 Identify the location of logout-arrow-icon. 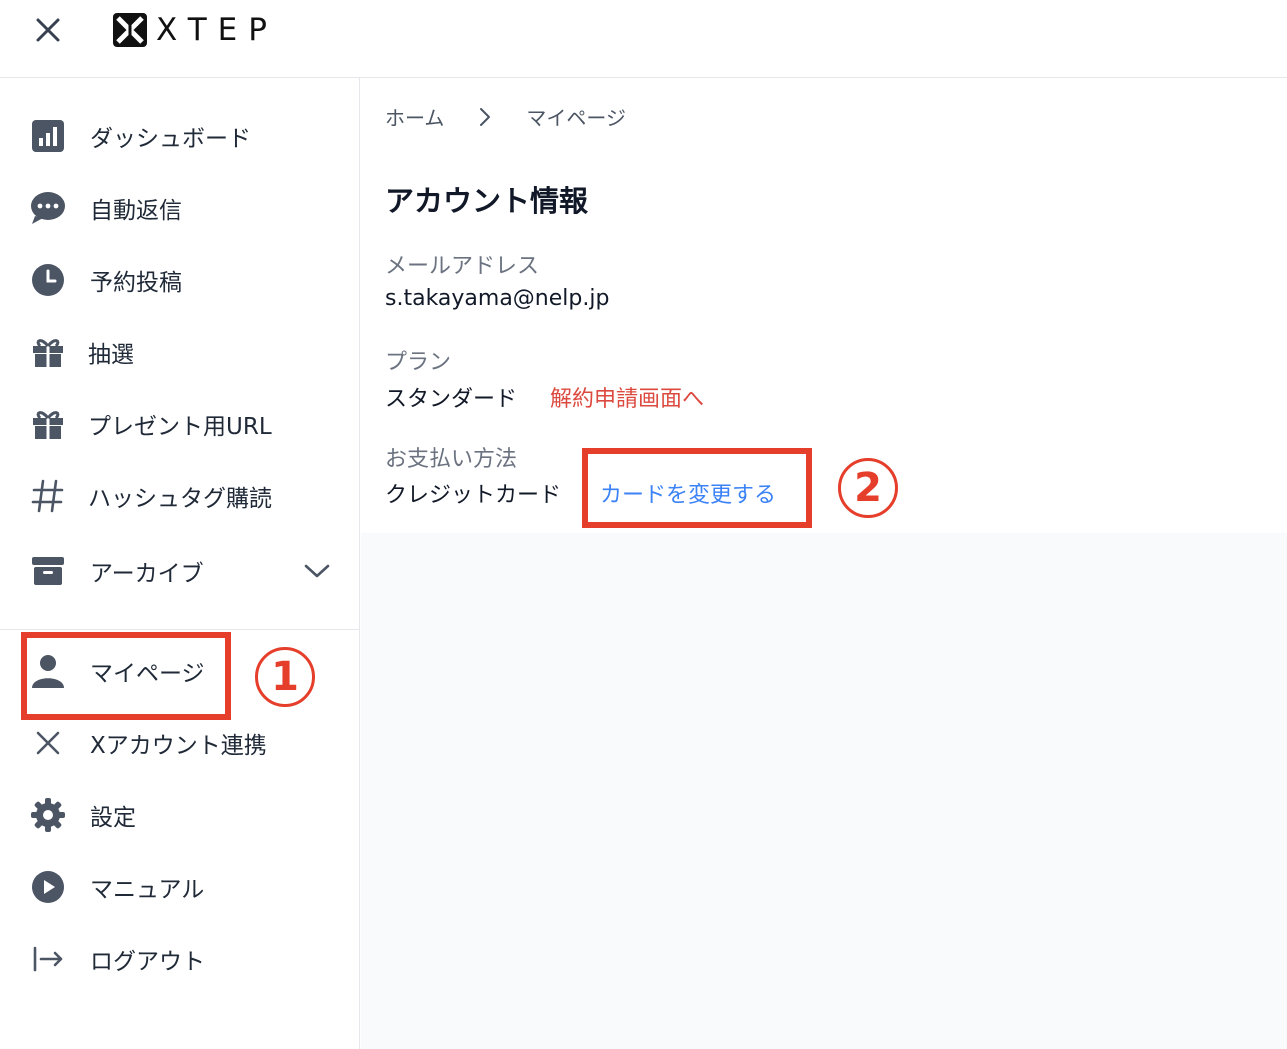
(48, 959).